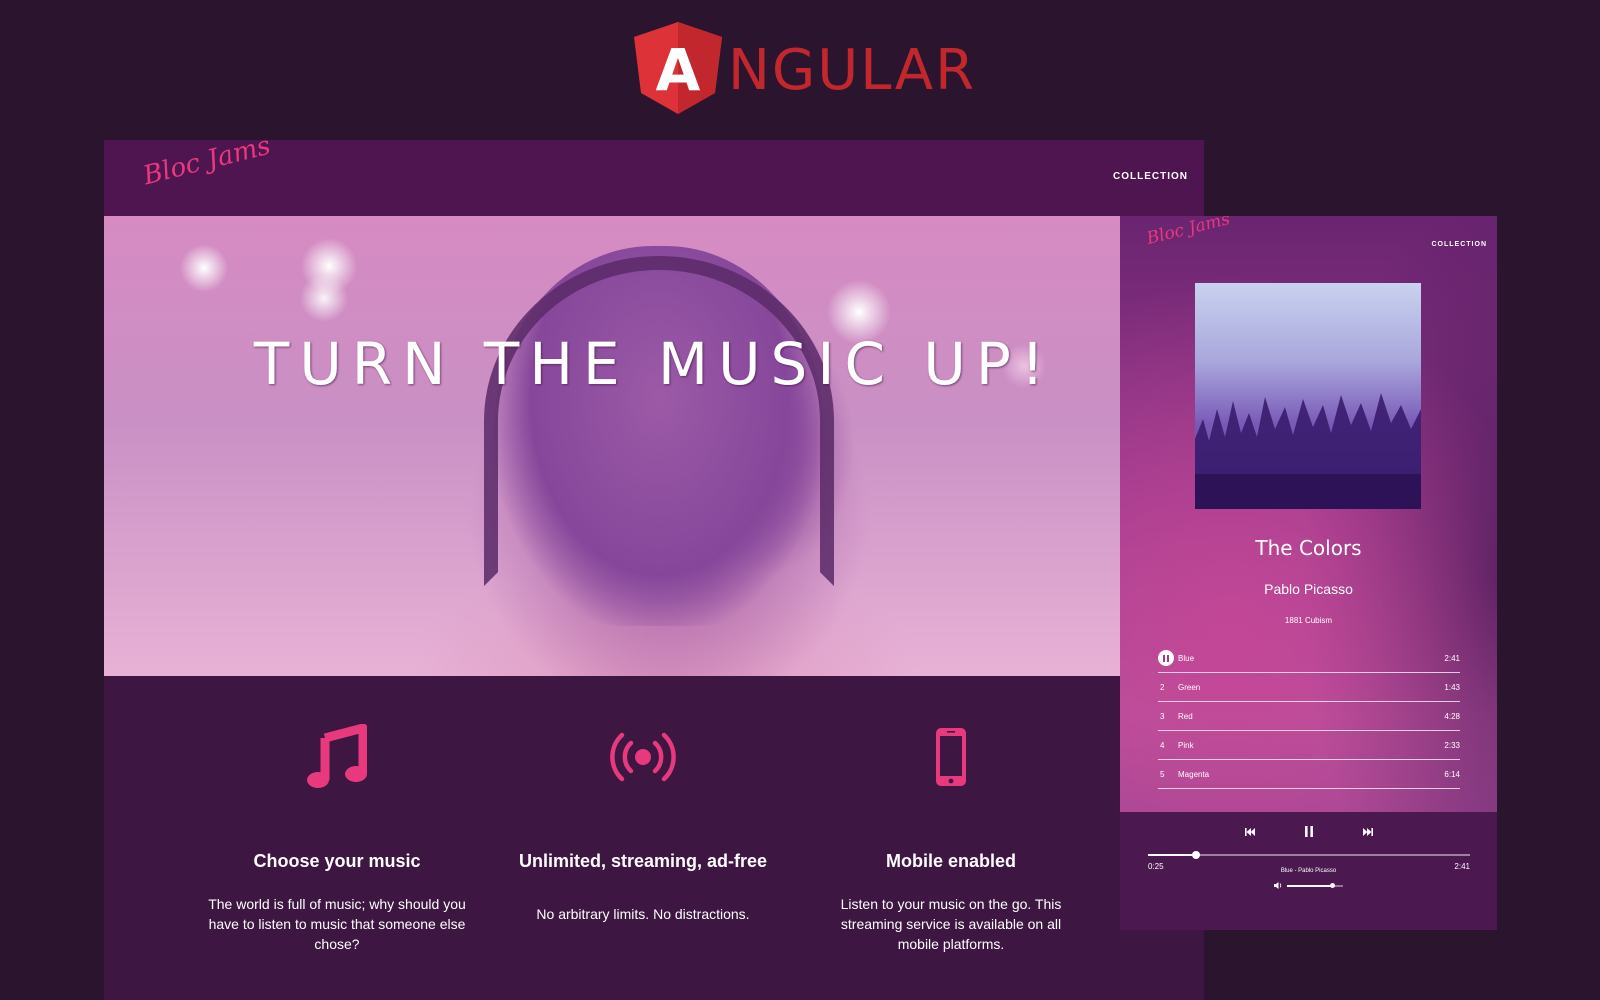  I want to click on pause-button, so click(1308, 831).